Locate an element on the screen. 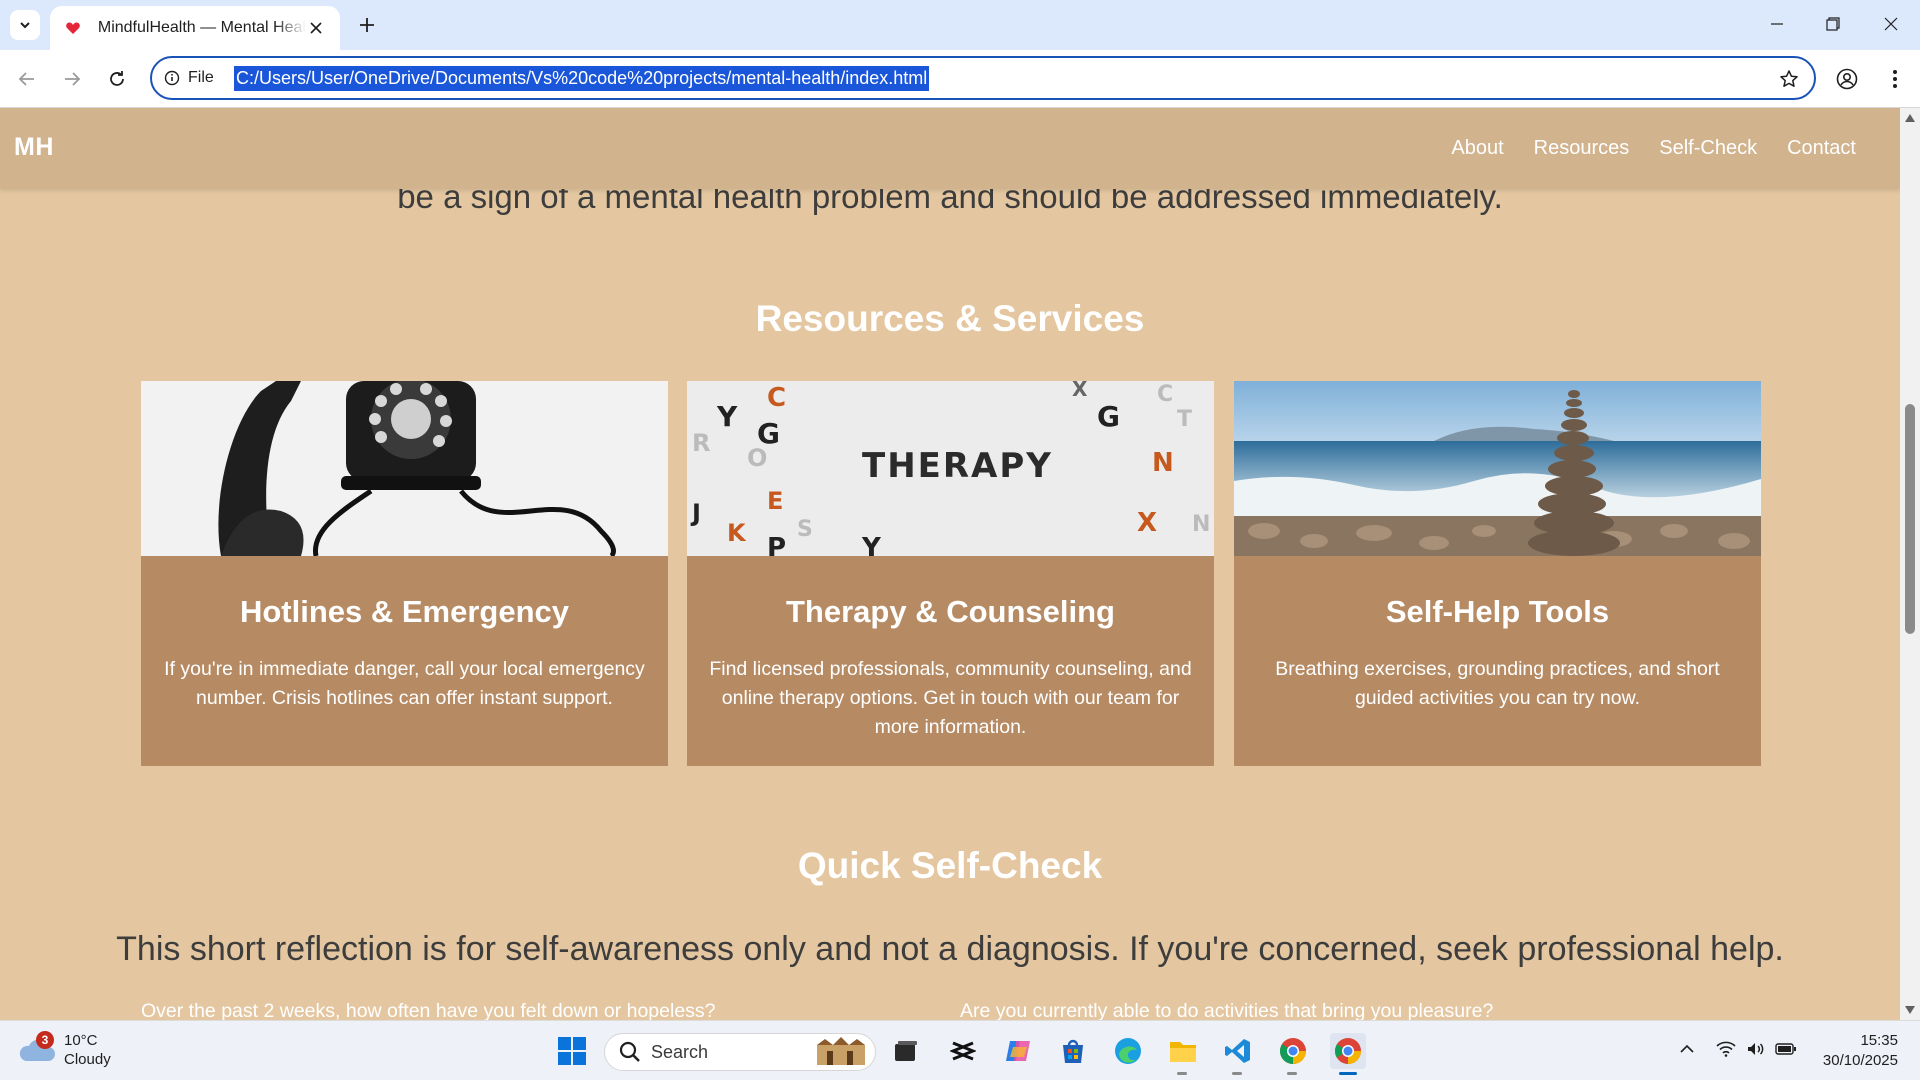 The width and height of the screenshot is (1920, 1080). close-icon is located at coordinates (1891, 24).